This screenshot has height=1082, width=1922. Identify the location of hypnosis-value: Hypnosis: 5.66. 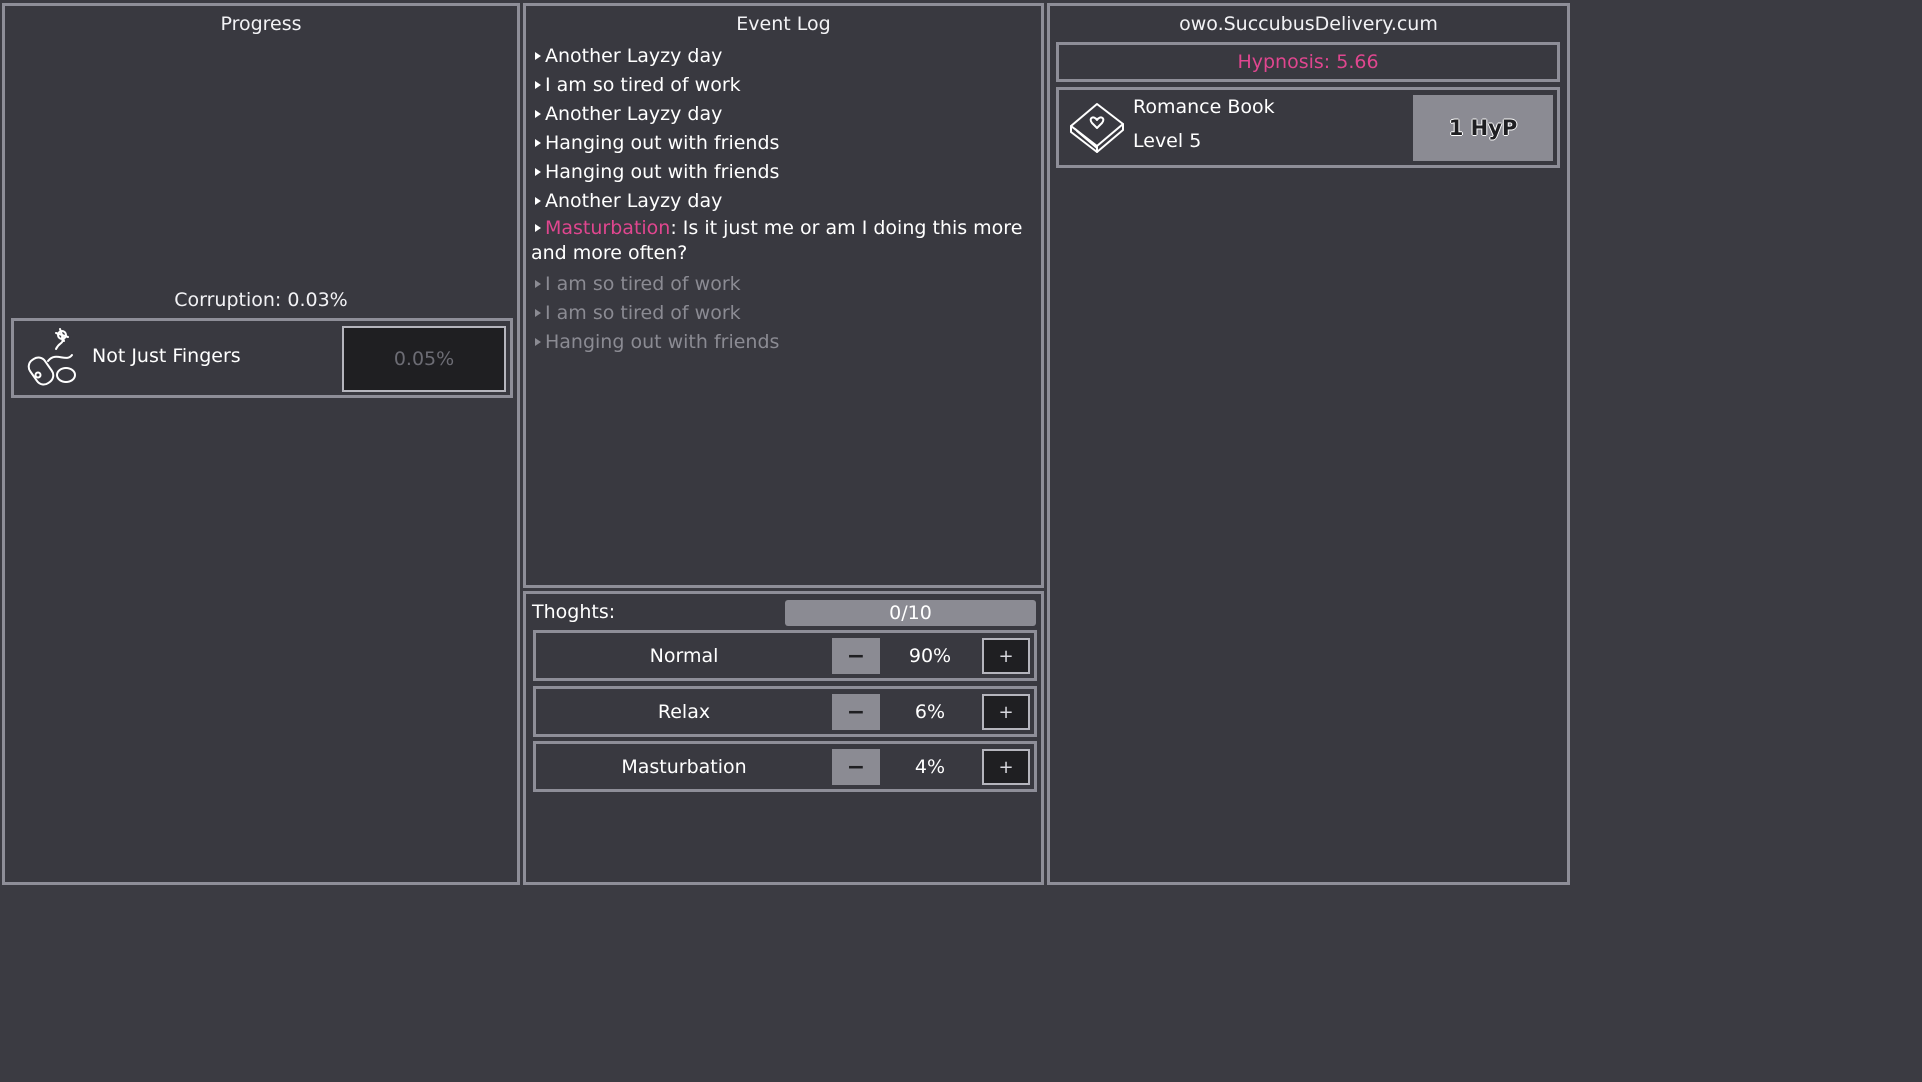
(1308, 62).